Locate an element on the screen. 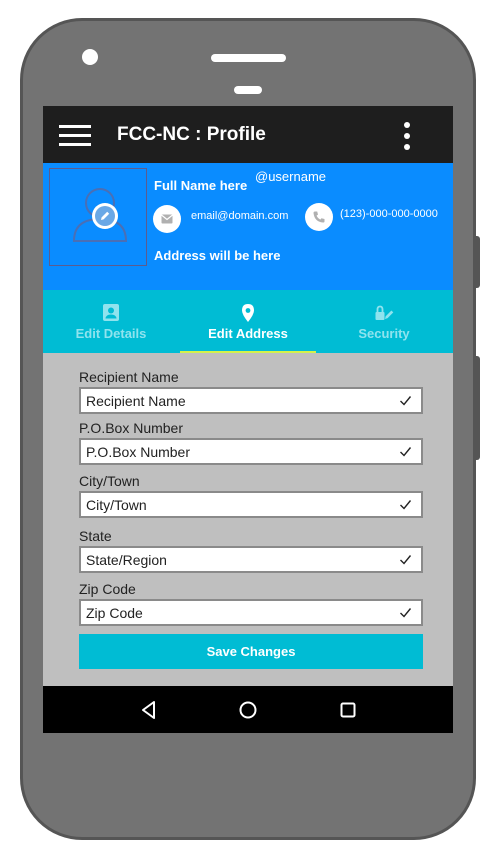 The width and height of the screenshot is (496, 860). earpiece-speaker is located at coordinates (248, 58).